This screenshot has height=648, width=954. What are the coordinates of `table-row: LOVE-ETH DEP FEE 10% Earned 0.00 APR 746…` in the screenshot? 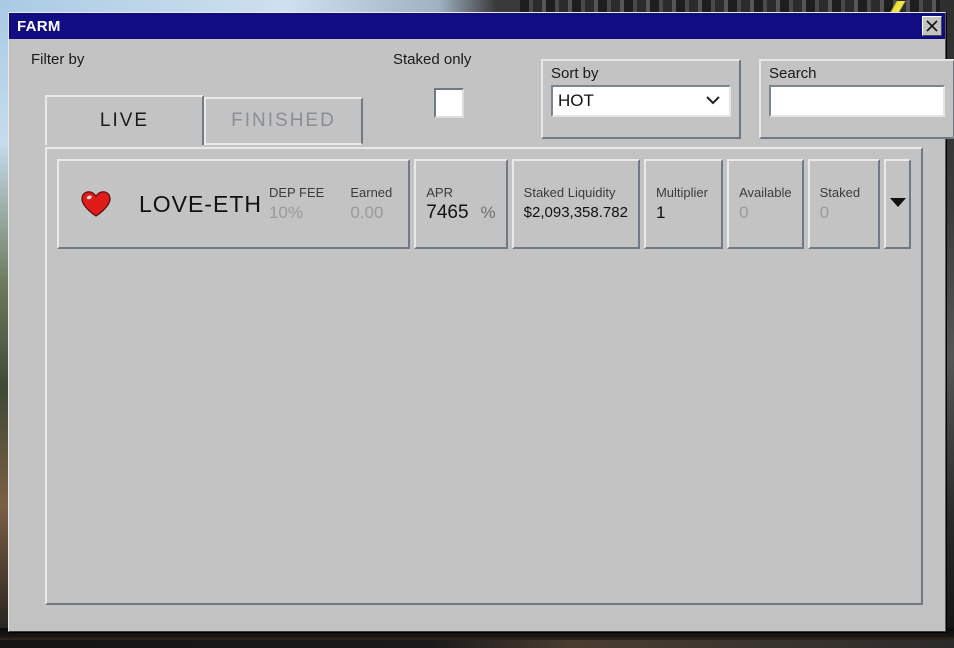 It's located at (484, 204).